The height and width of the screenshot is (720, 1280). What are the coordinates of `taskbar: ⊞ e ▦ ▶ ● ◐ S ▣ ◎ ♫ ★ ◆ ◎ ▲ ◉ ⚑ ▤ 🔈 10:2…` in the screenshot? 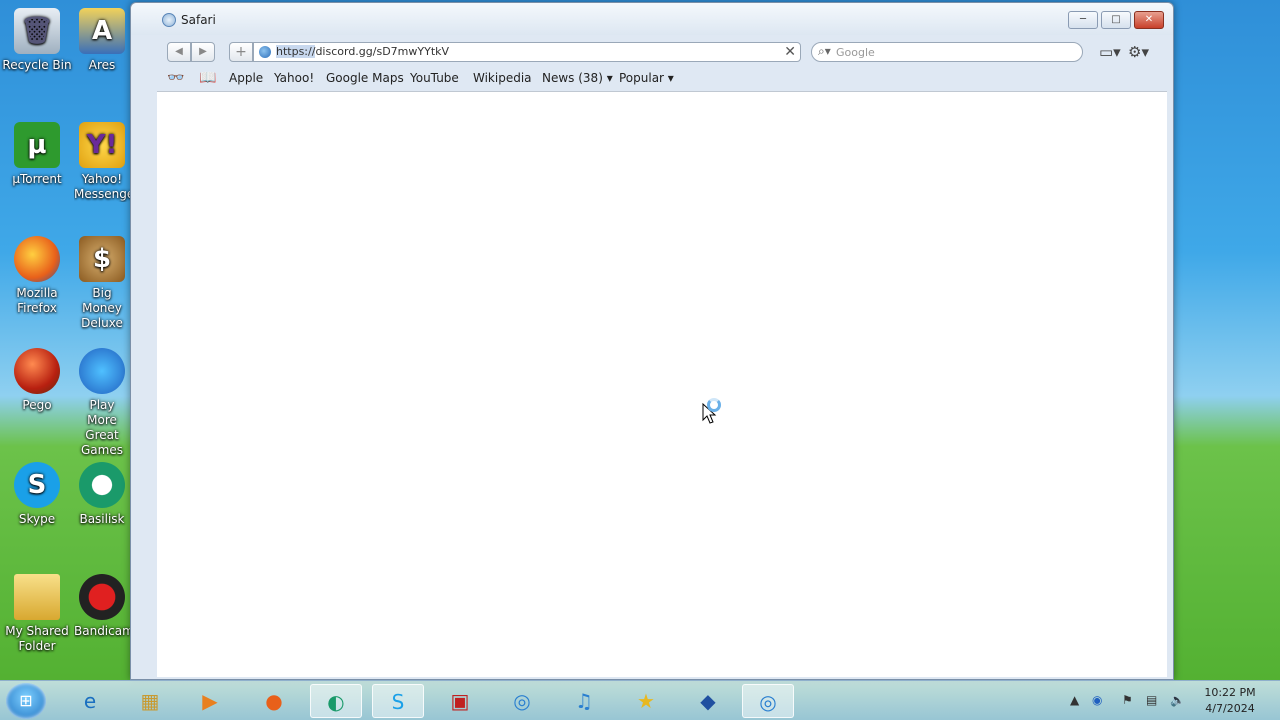 It's located at (640, 700).